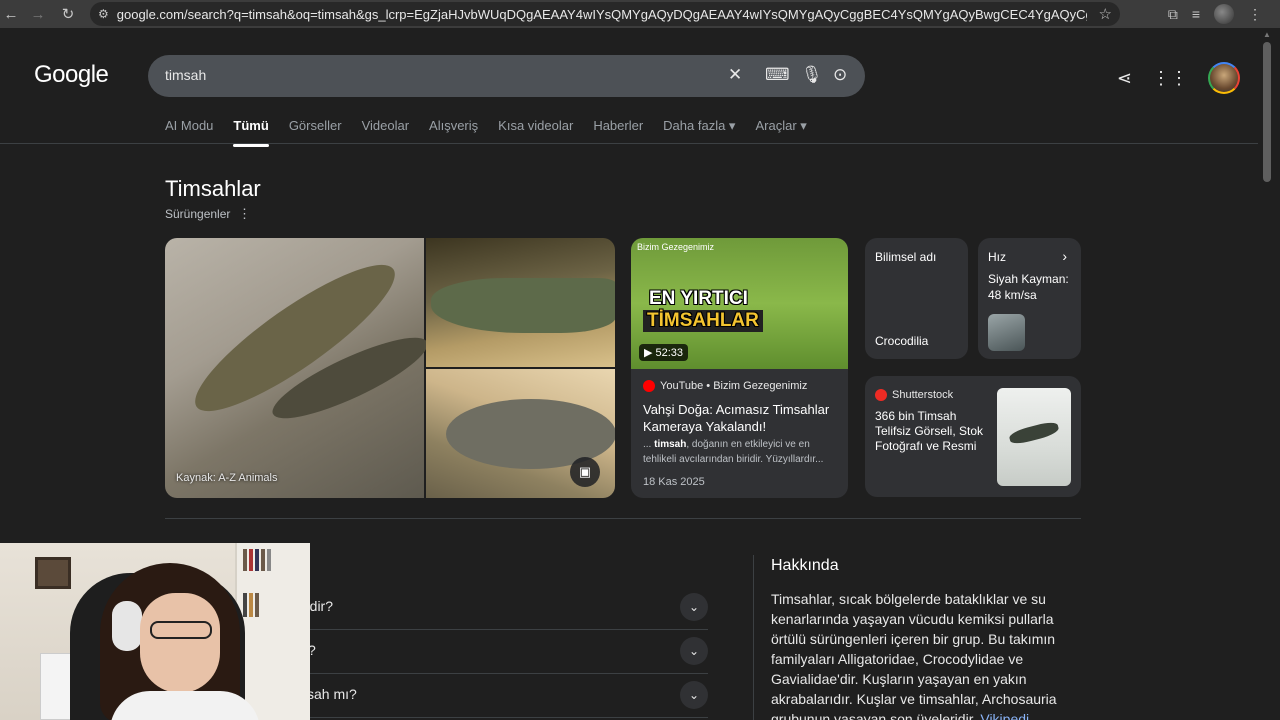 The width and height of the screenshot is (1280, 720). I want to click on scroll-up-icon: ▲, so click(1267, 34).